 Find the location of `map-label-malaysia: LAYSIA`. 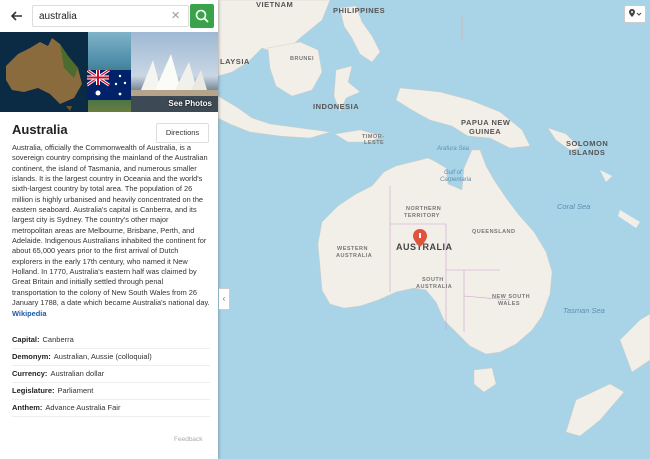

map-label-malaysia: LAYSIA is located at coordinates (235, 61).